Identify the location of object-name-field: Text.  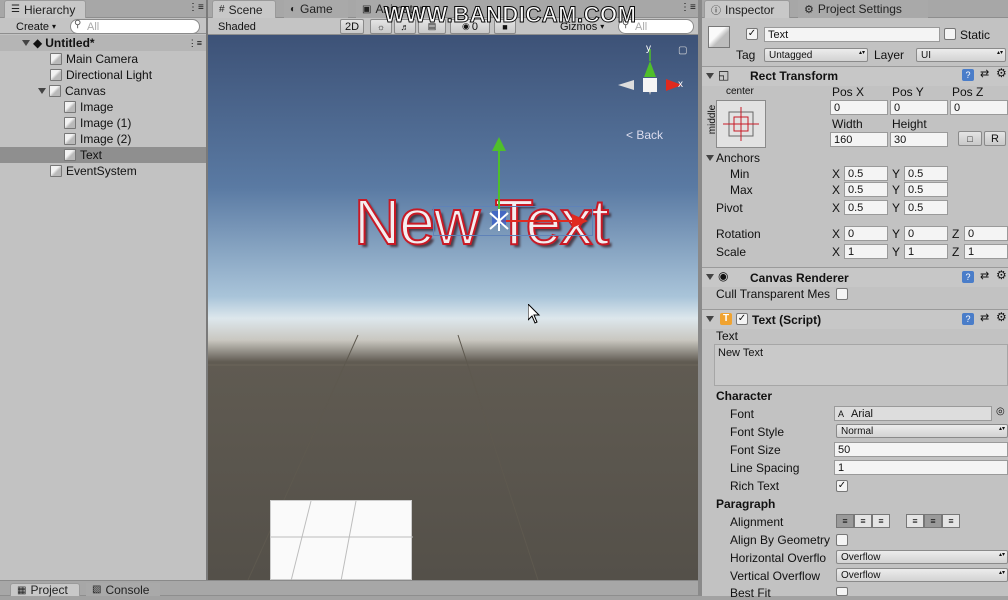
(852, 34).